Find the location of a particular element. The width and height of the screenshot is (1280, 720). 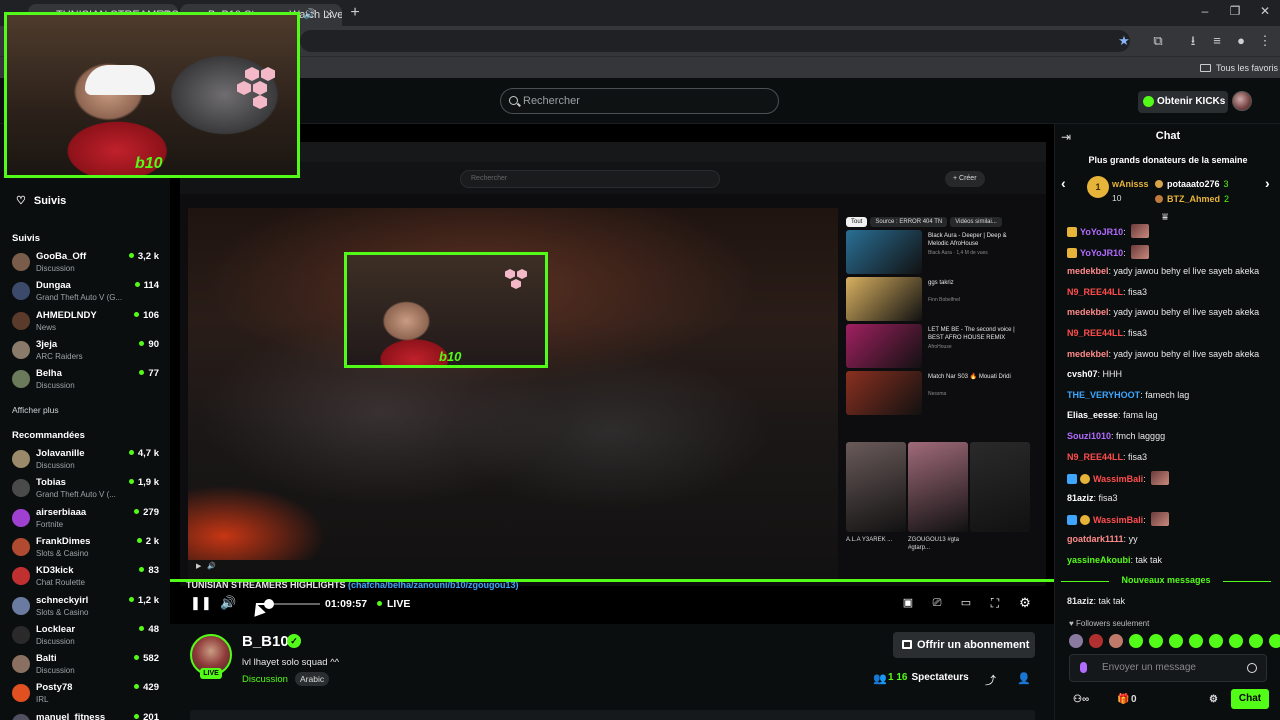

follow-user-icon: 👤 is located at coordinates (1024, 678).